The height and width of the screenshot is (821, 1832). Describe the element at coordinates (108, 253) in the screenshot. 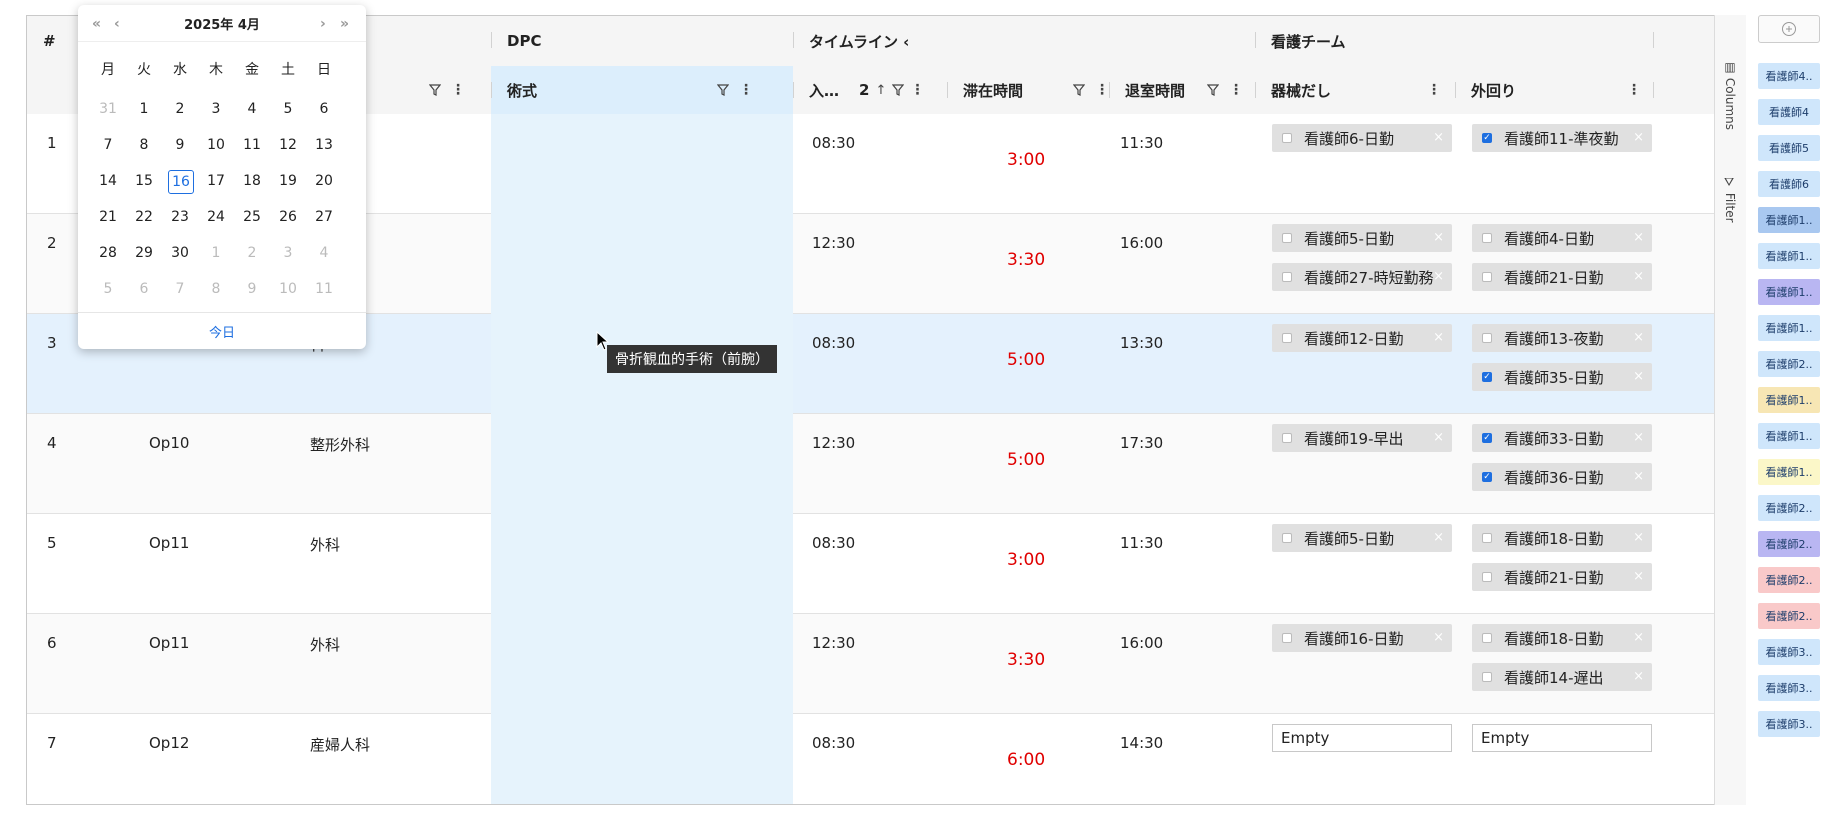

I see `calendar-day: 28` at that location.